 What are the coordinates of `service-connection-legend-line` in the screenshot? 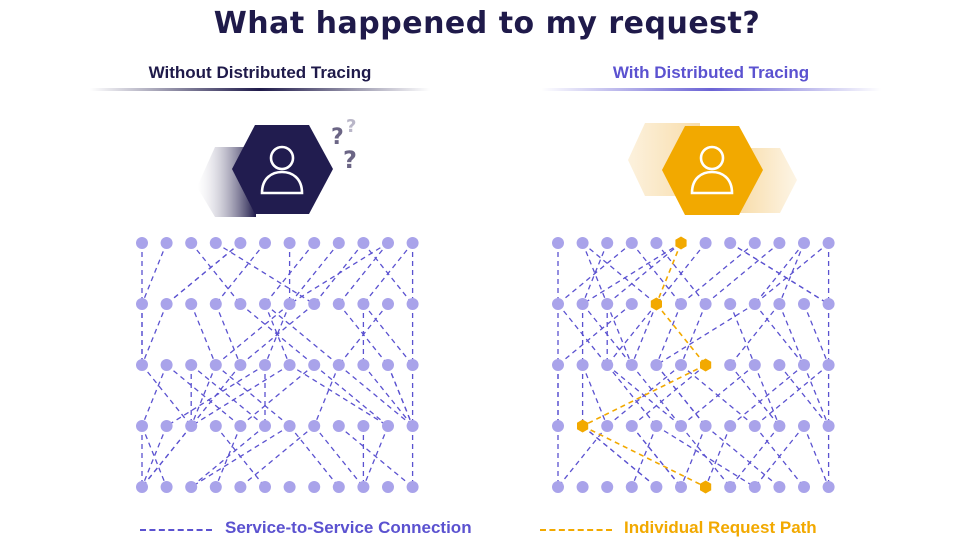 It's located at (176, 530).